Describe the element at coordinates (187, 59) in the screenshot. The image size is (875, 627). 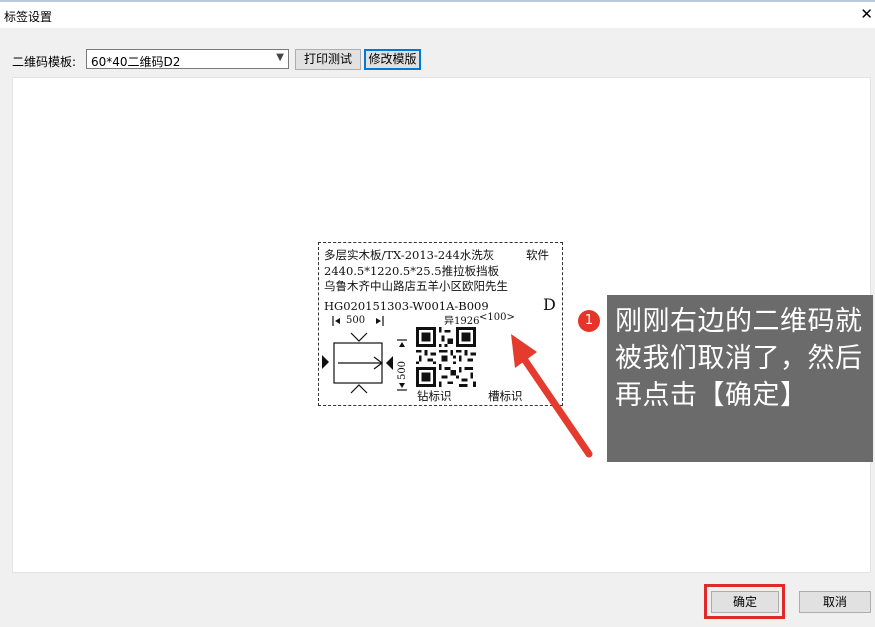
I see `template-select: 60*40二维码D2 ▼` at that location.